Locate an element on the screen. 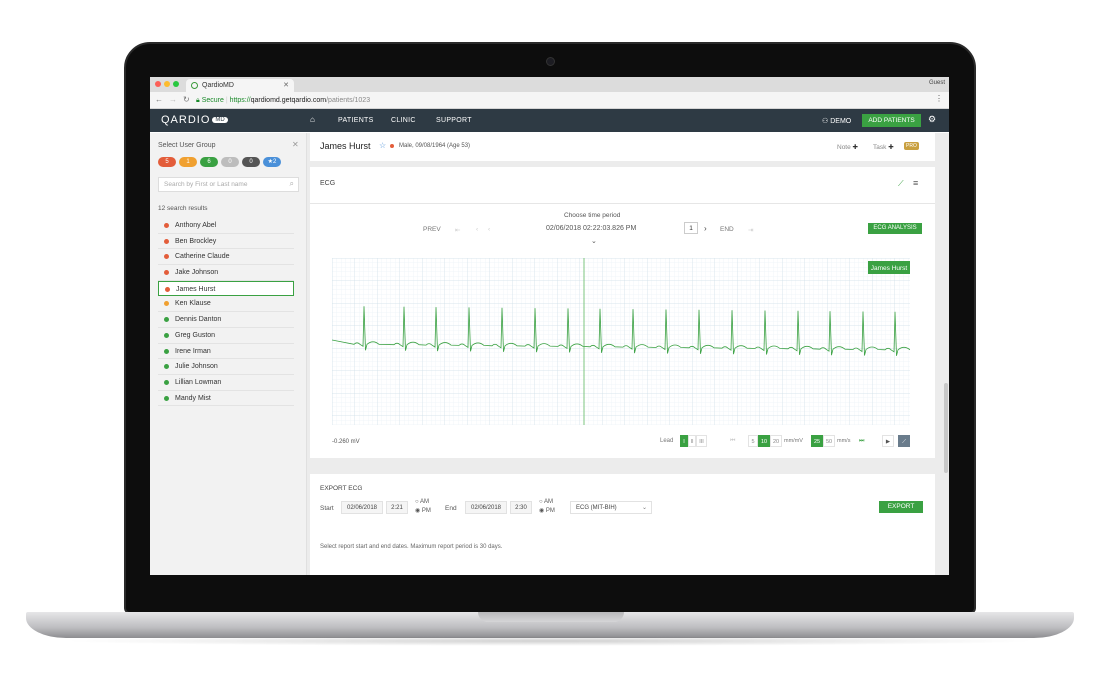 This screenshot has width=1100, height=680. url-scheme: https:// is located at coordinates (240, 100).